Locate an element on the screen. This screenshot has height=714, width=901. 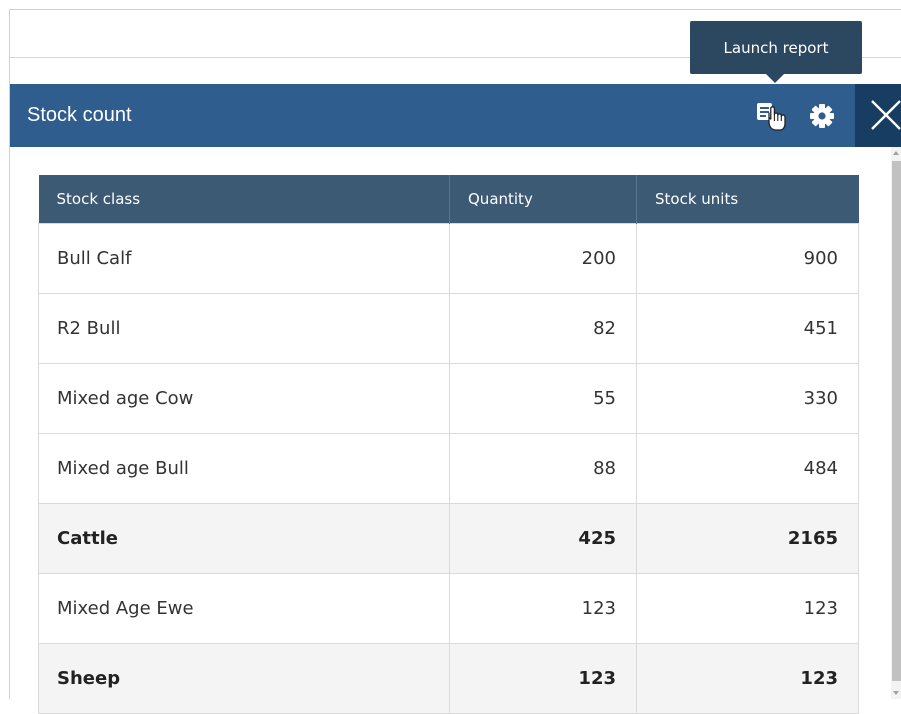
table-row: Mixed age Cow 55 330 is located at coordinates (448, 398).